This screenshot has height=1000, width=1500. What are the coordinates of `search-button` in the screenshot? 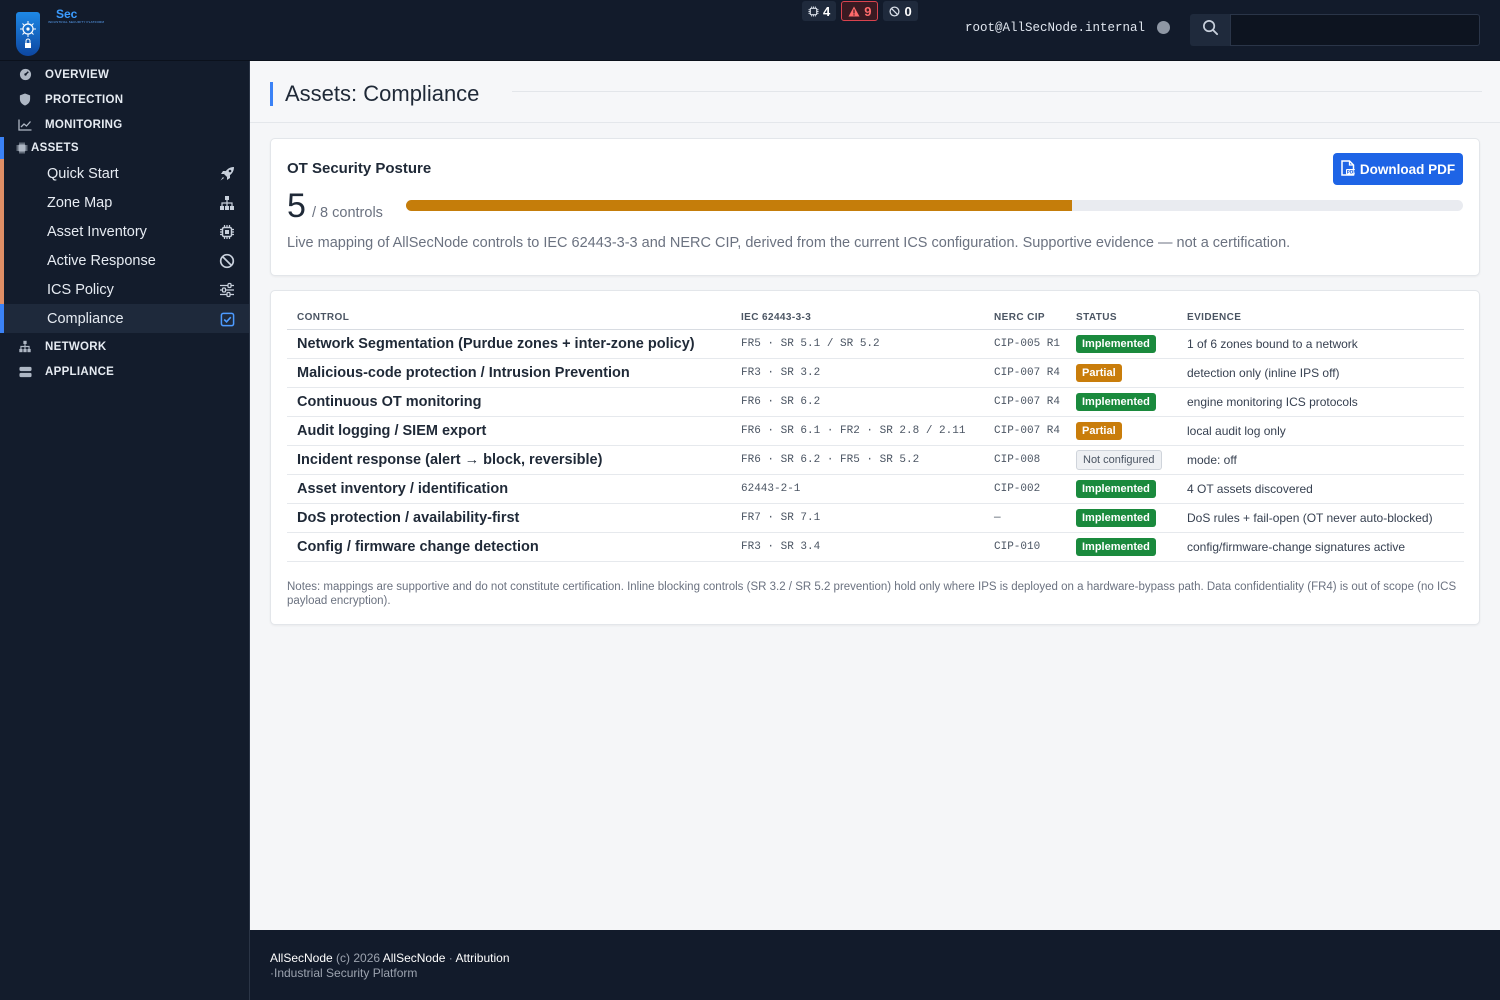 It's located at (1210, 30).